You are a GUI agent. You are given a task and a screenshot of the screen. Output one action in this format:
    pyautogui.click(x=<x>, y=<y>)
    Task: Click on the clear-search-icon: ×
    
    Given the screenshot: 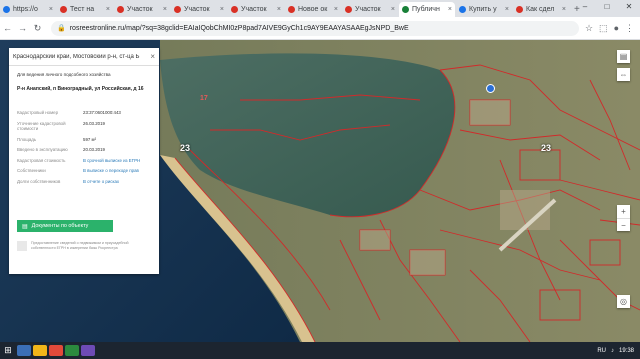 What is the action you would take?
    pyautogui.click(x=152, y=56)
    